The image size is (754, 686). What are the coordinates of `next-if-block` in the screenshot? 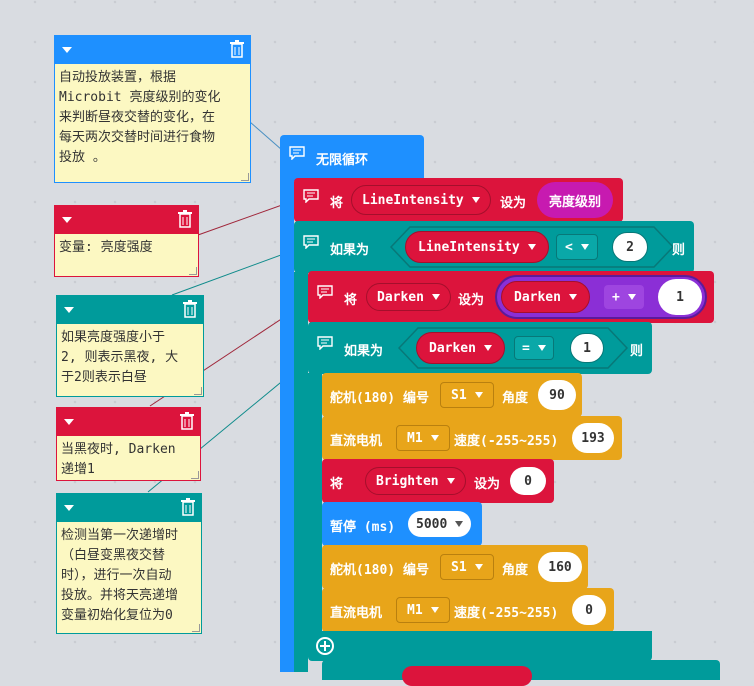 It's located at (521, 673).